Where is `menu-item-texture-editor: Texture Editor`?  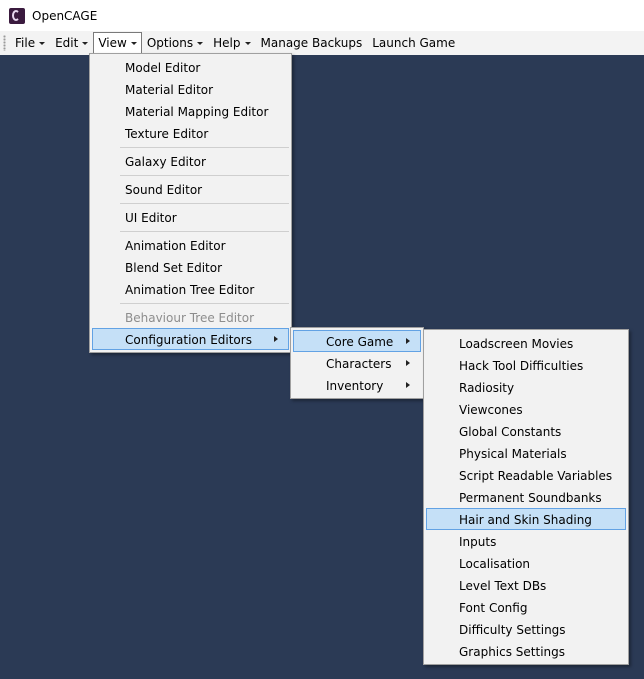
menu-item-texture-editor: Texture Editor is located at coordinates (190, 133).